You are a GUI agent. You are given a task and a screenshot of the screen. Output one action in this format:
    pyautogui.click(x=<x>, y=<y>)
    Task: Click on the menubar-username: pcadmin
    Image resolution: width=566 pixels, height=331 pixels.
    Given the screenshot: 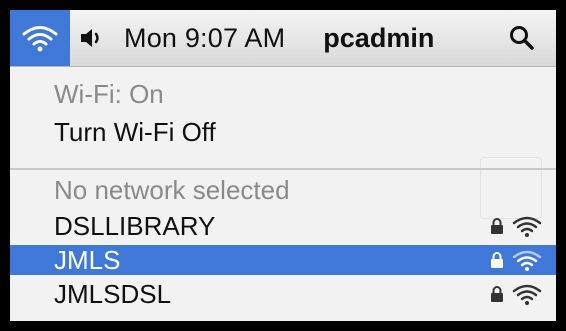 What is the action you would take?
    pyautogui.click(x=378, y=38)
    